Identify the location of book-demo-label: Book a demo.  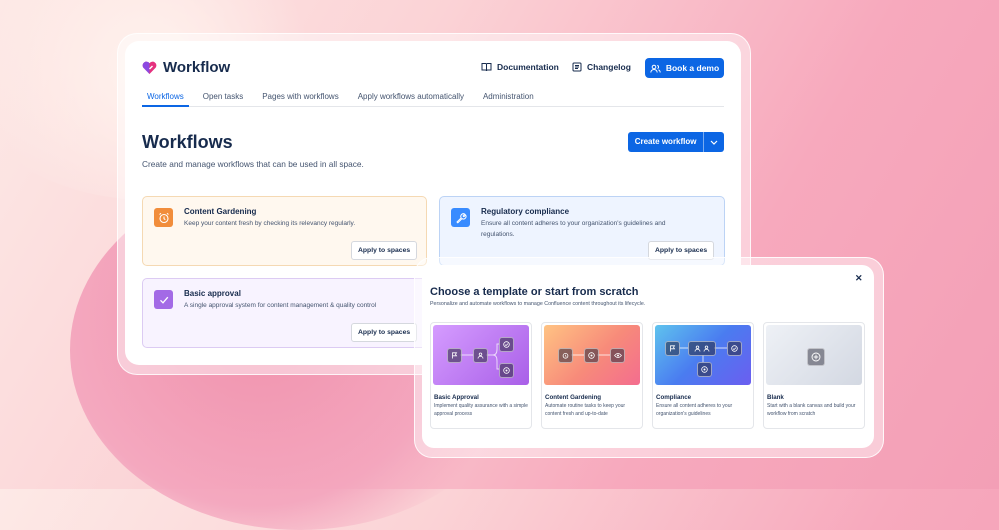
(692, 68).